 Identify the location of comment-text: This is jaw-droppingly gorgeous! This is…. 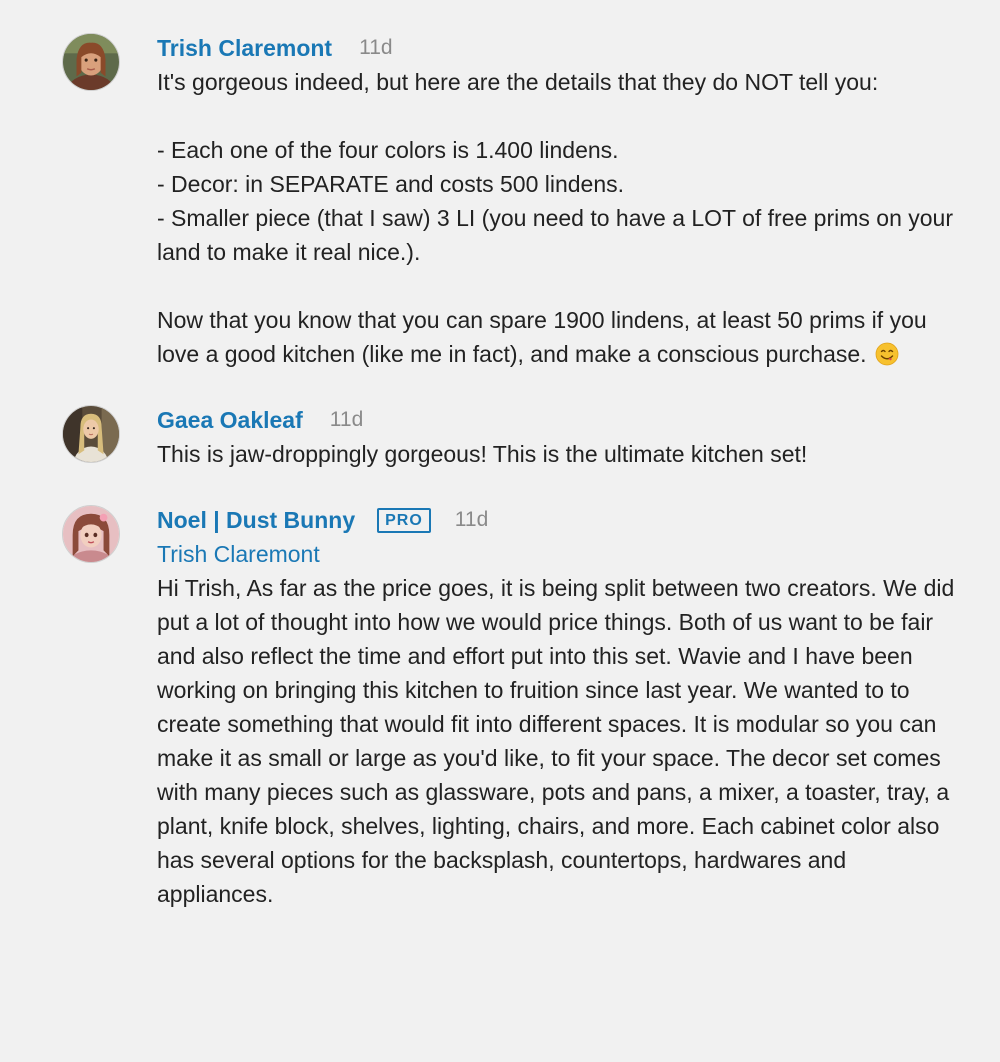
(482, 454).